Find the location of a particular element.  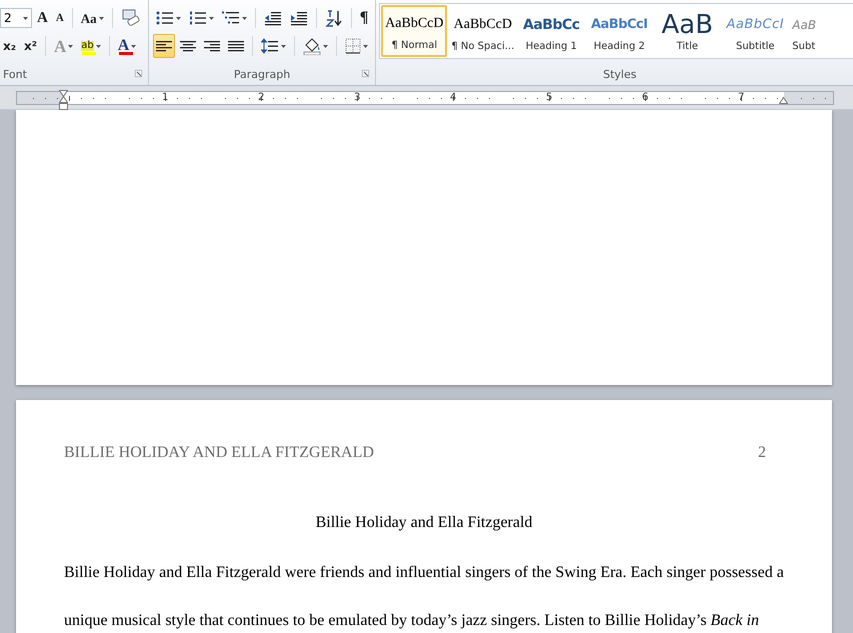

eraser-icon is located at coordinates (130, 18).